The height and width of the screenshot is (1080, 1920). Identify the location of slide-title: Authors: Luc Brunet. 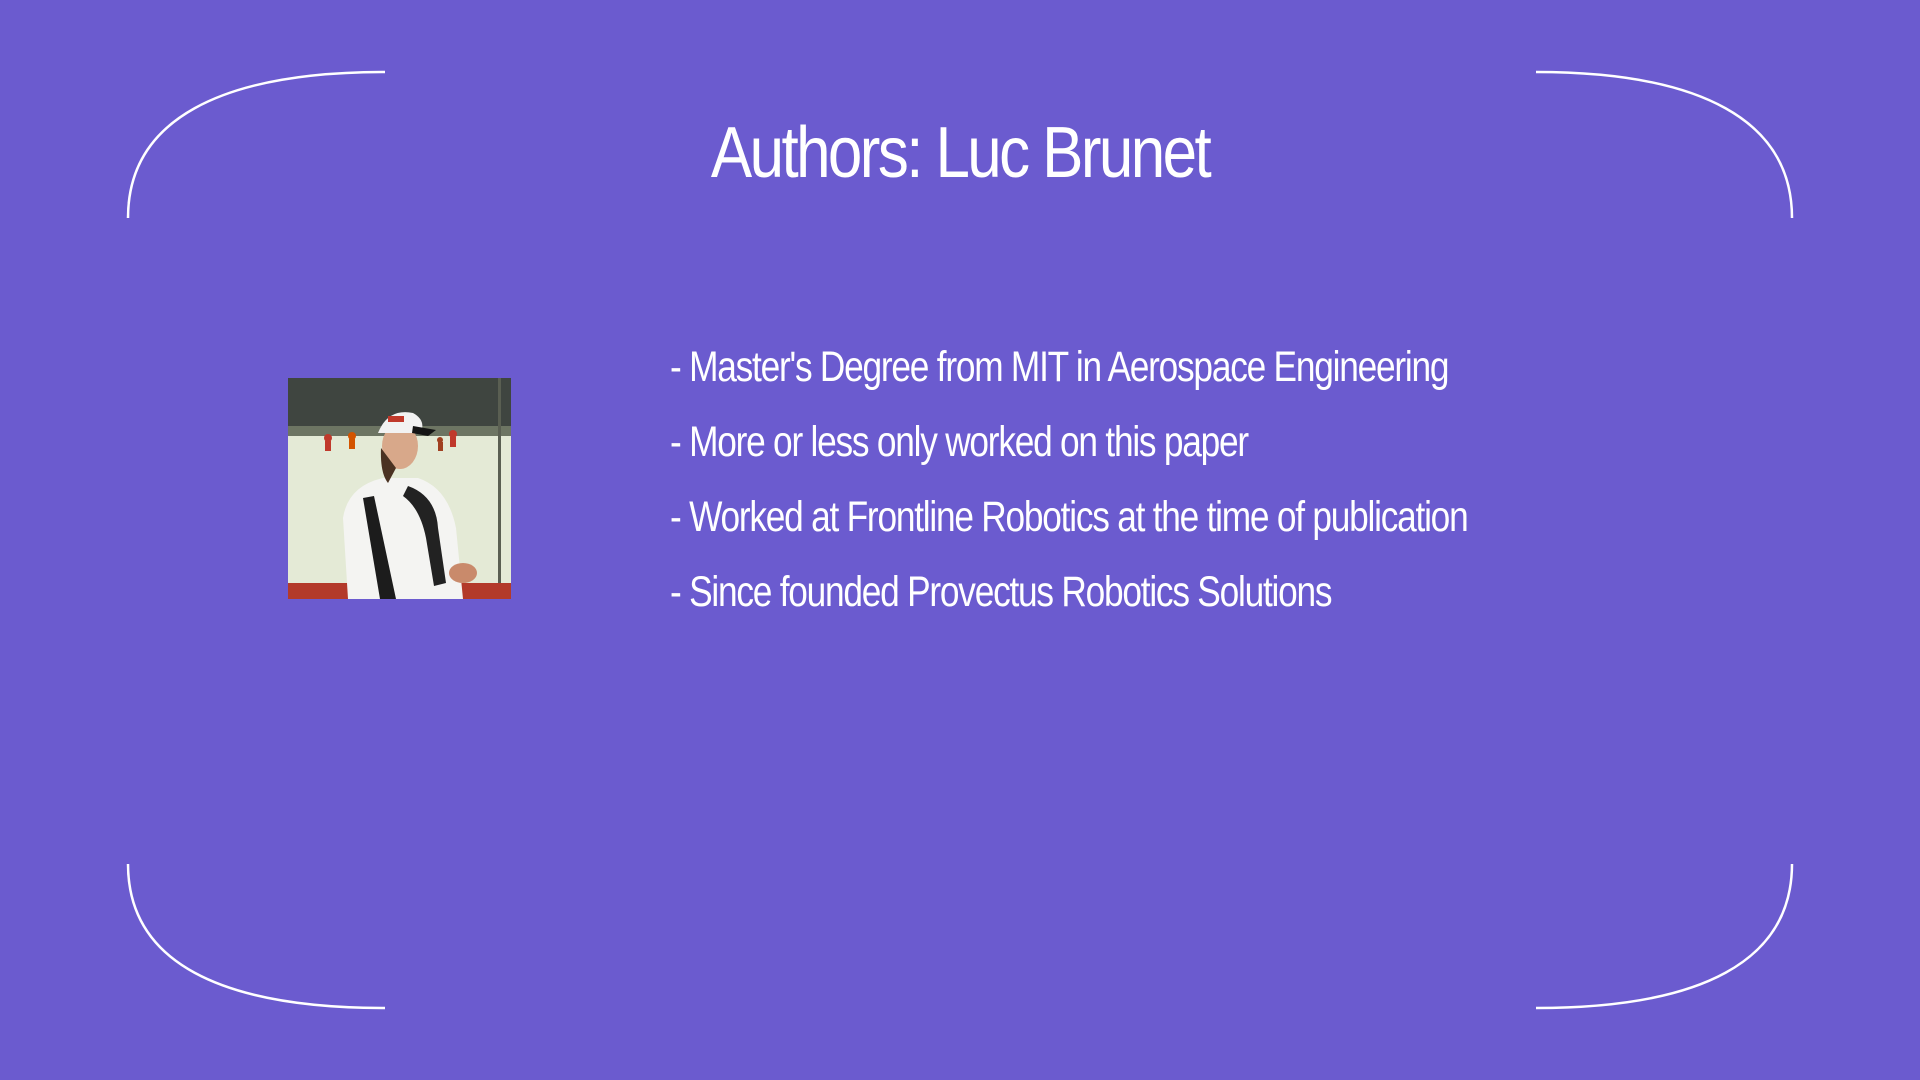
(961, 153).